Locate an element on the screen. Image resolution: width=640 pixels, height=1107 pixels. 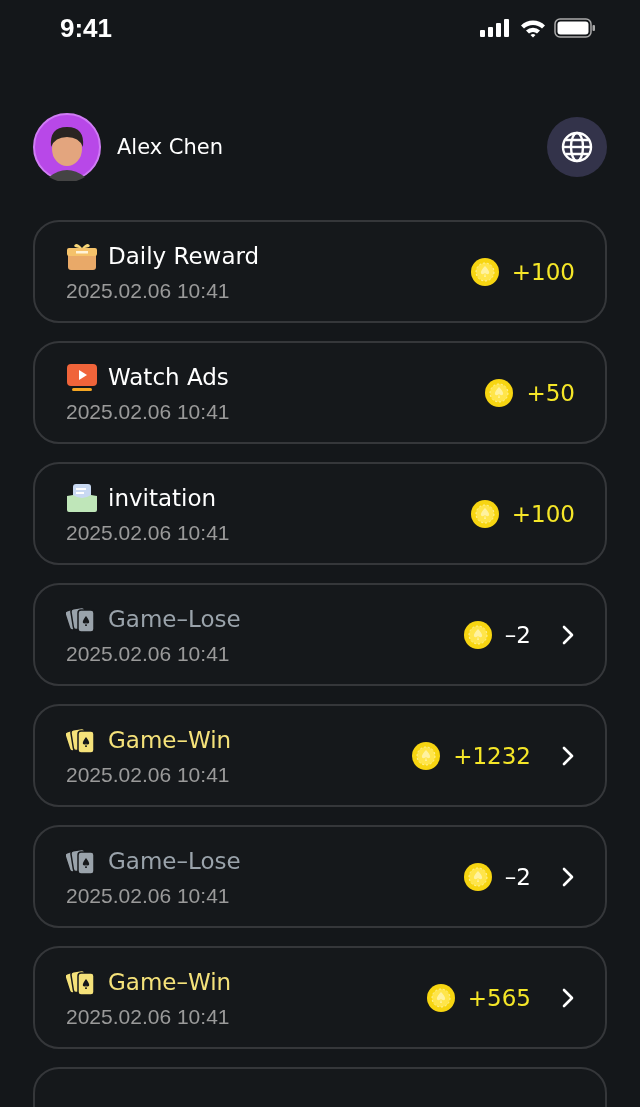
globe-icon is located at coordinates (577, 147).